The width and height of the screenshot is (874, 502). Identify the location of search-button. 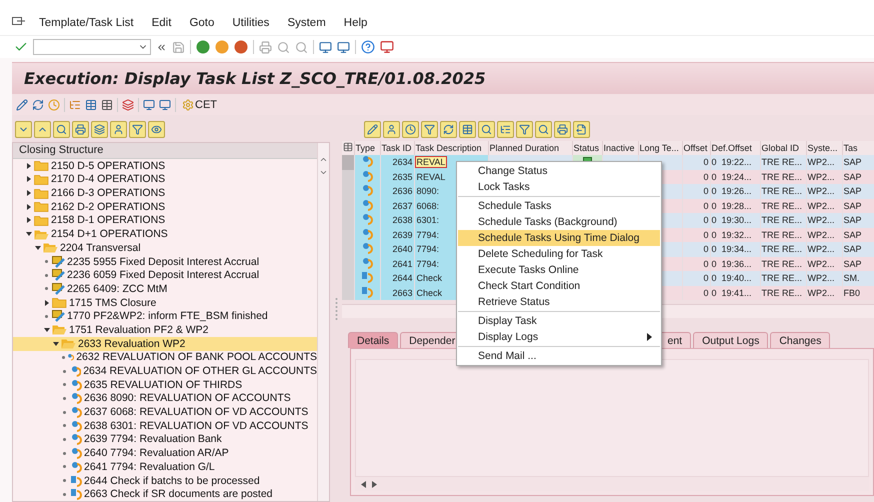
(543, 129).